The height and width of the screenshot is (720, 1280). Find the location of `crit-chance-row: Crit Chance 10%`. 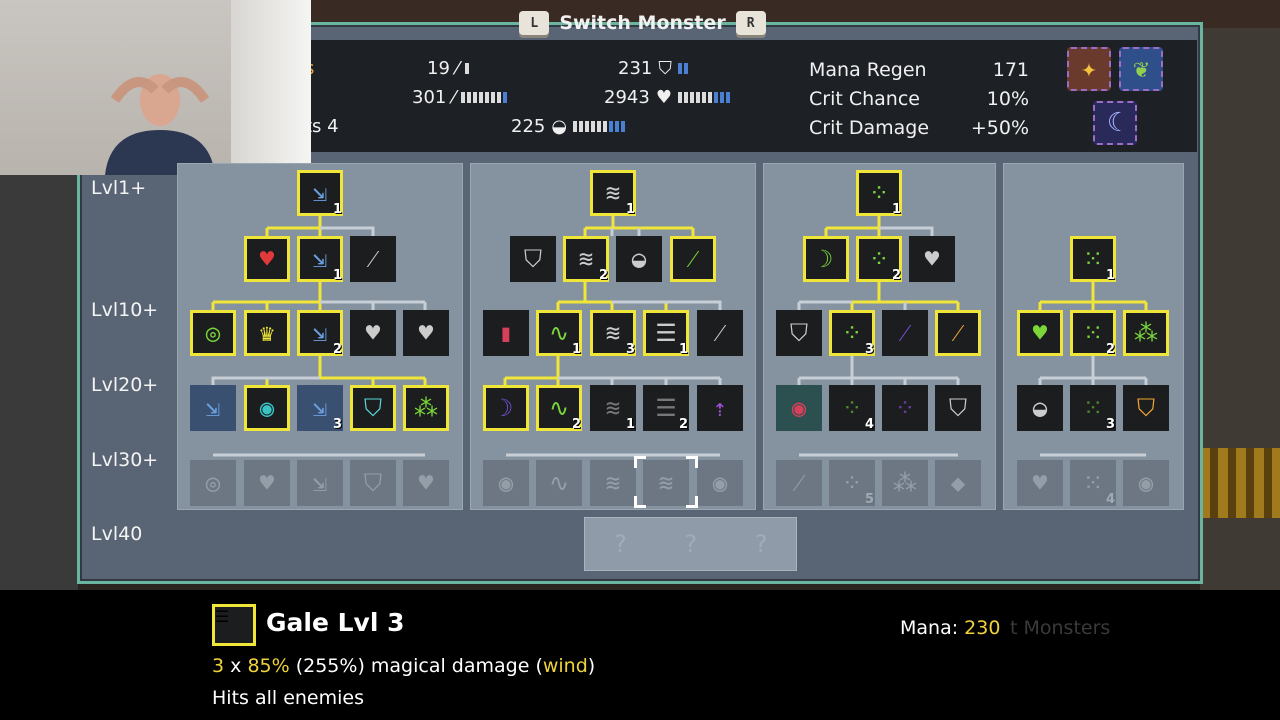

crit-chance-row: Crit Chance 10% is located at coordinates (919, 99).